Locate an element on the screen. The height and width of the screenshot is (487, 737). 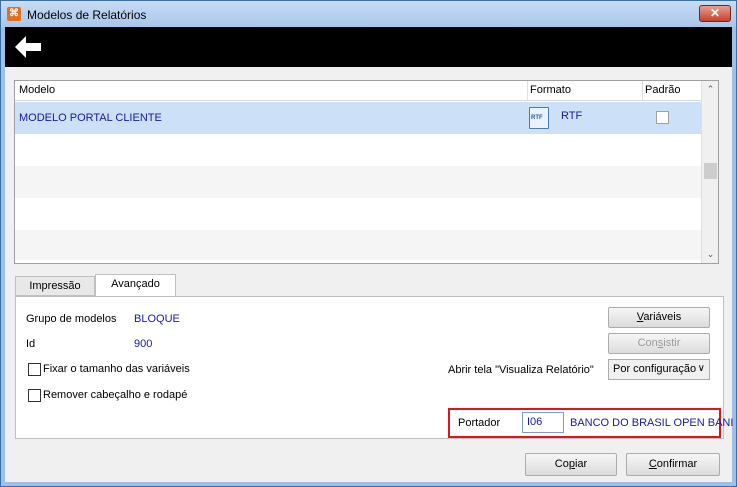
abrir-select: Por configuração ∨ is located at coordinates (659, 369).